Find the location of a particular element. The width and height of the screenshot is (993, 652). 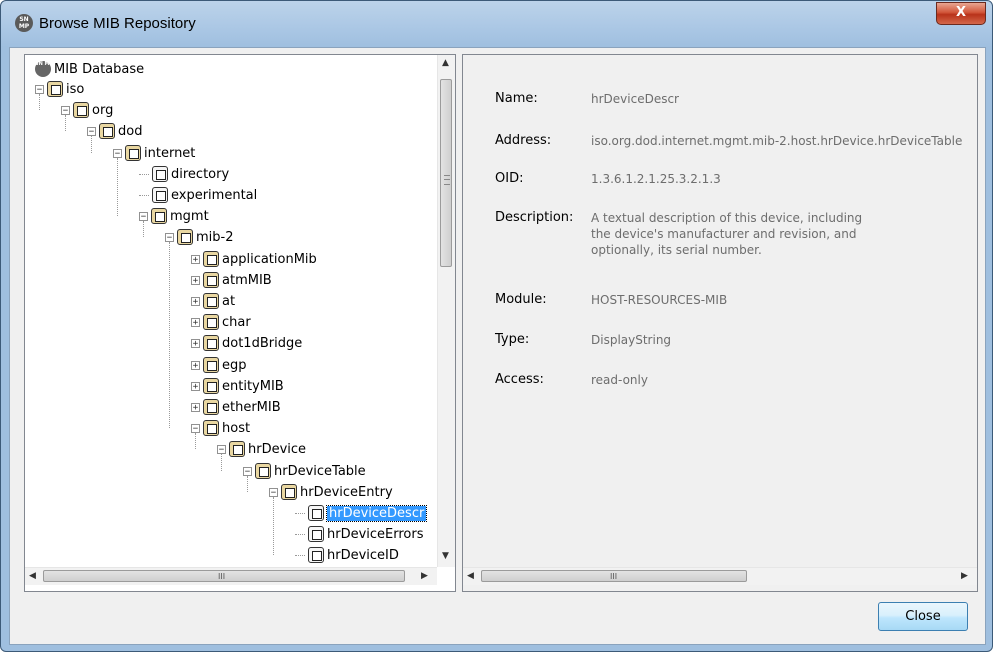

details-horizontal-scroll-thumb: III is located at coordinates (614, 576).